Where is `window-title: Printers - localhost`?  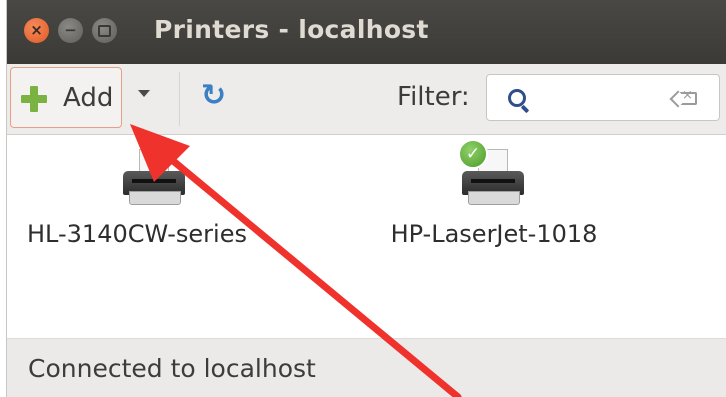
window-title: Printers - localhost is located at coordinates (291, 29).